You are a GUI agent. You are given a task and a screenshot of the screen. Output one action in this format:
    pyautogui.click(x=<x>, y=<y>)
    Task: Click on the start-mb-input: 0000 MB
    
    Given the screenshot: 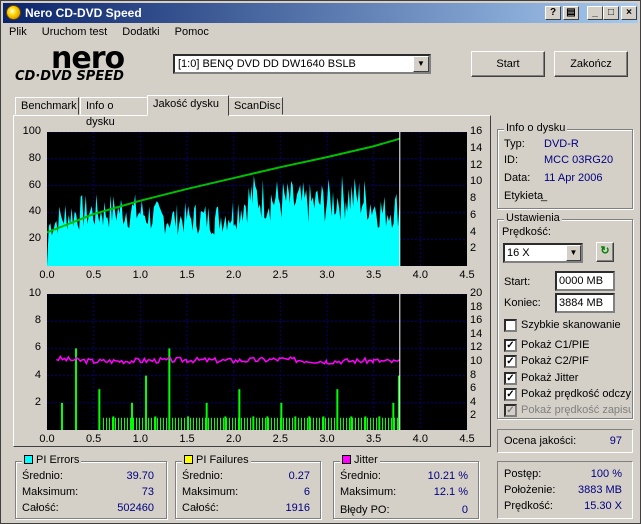 What is the action you would take?
    pyautogui.click(x=585, y=281)
    